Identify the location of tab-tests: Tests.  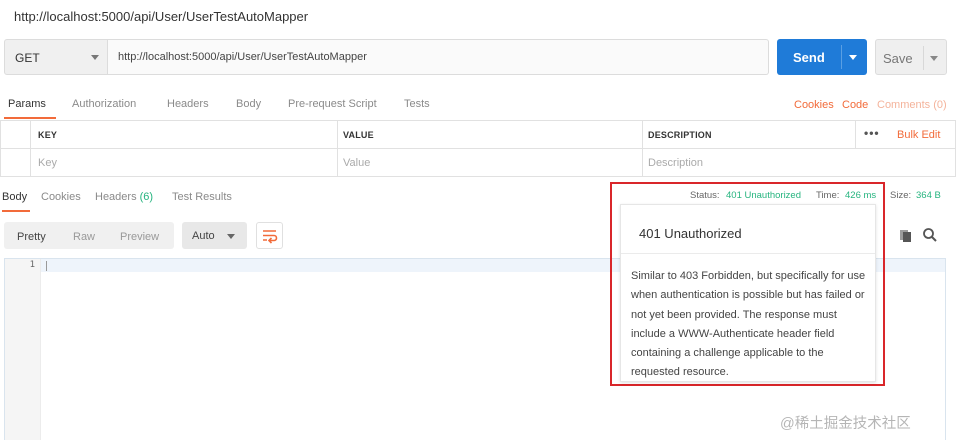
(417, 104).